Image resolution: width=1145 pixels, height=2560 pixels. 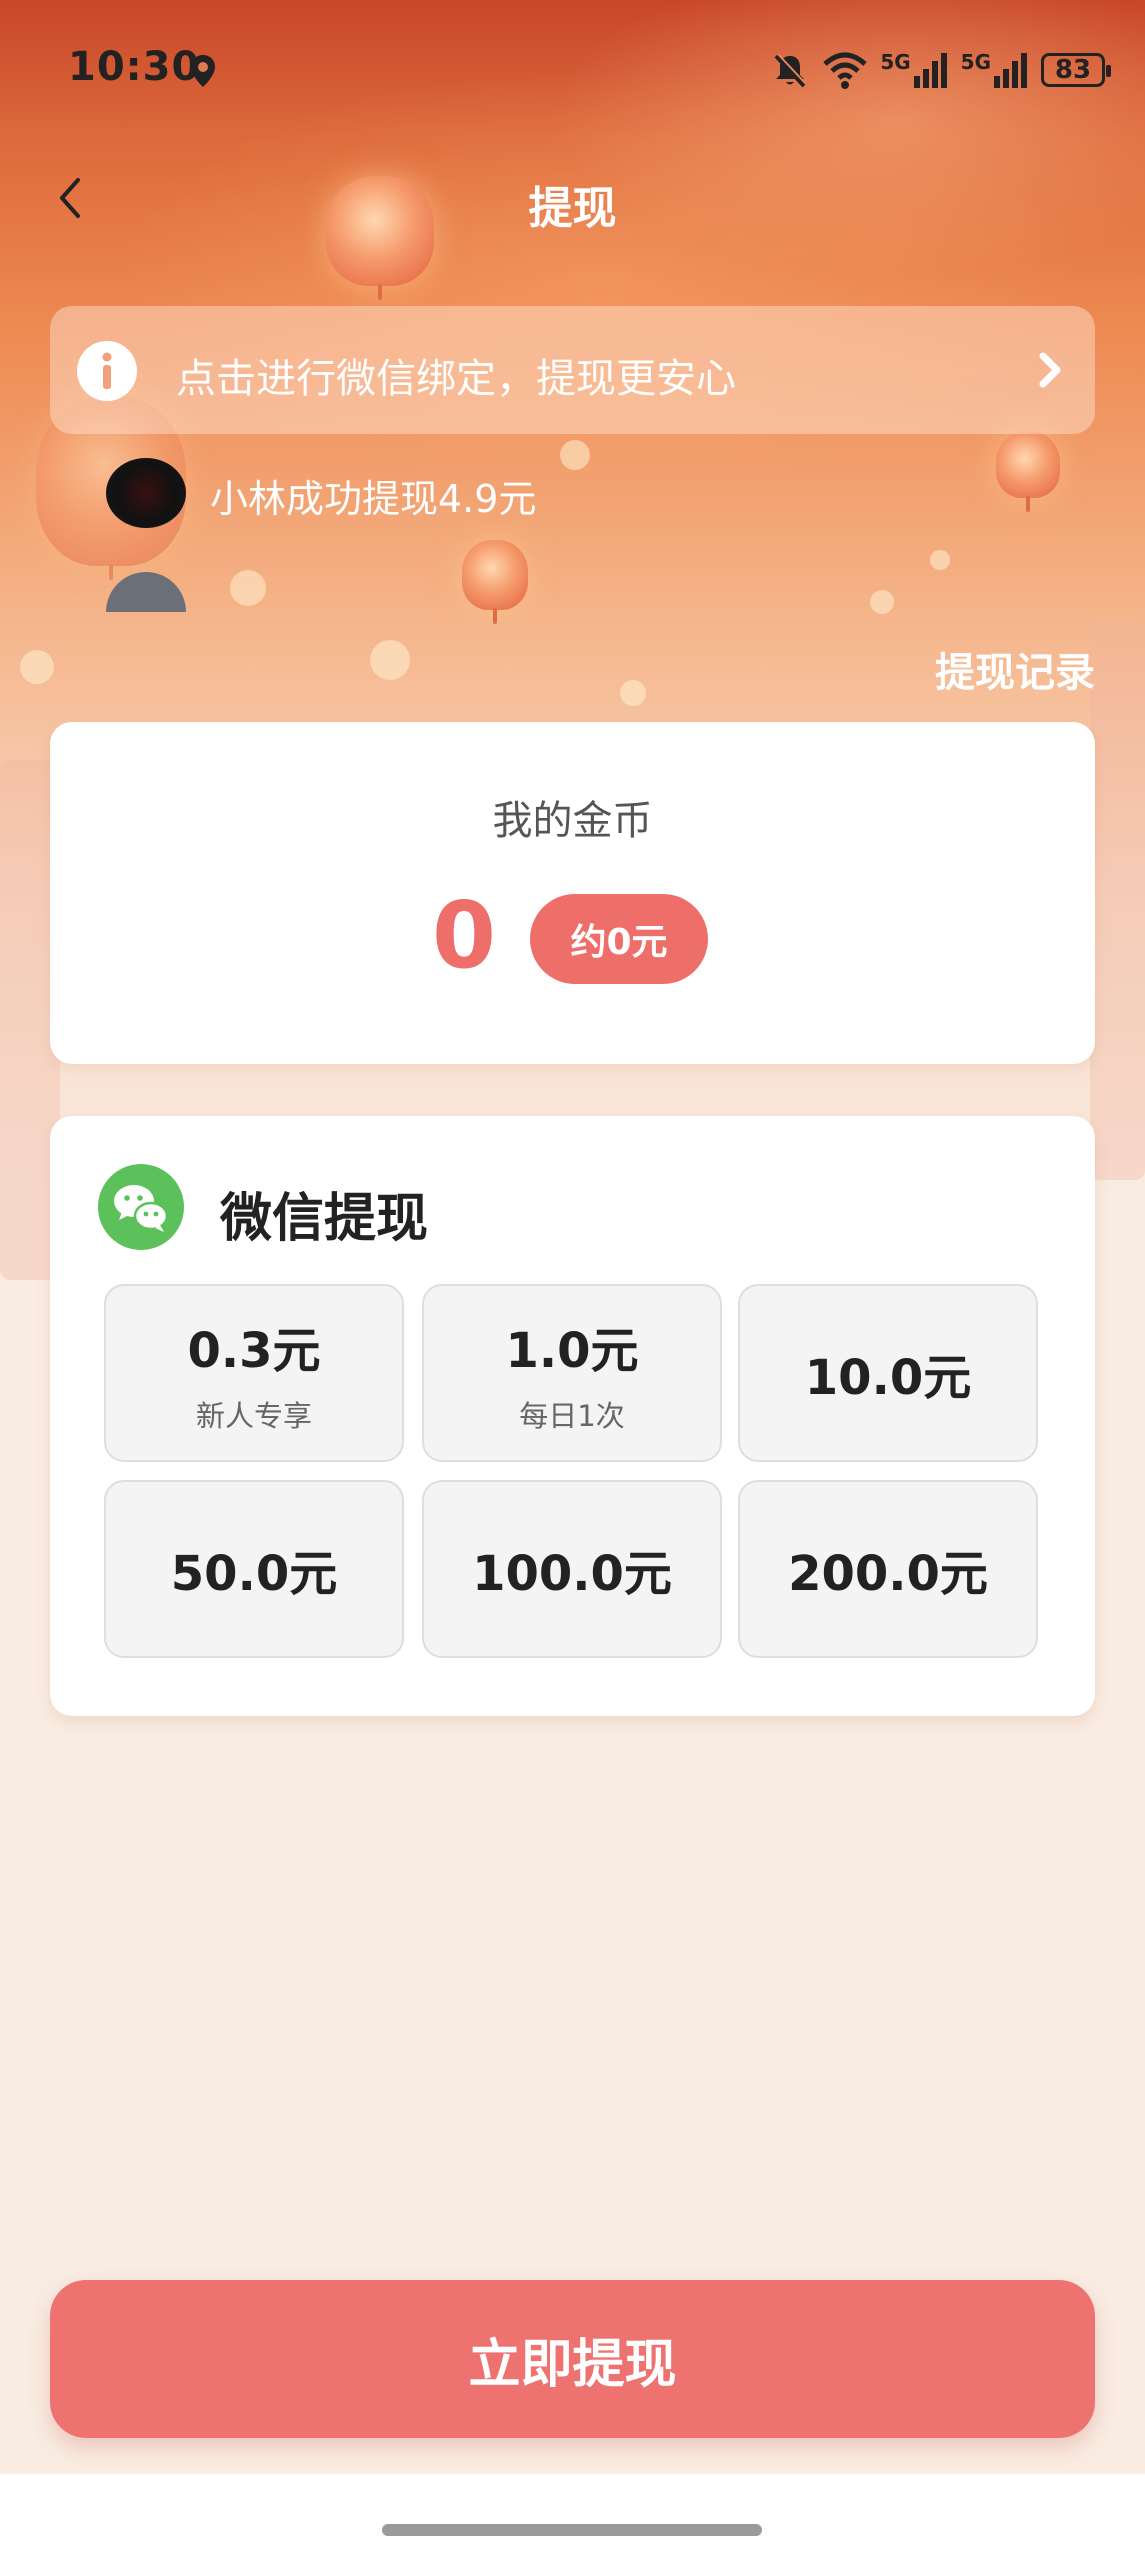 What do you see at coordinates (456, 379) in the screenshot?
I see `notice-text: 点击进行微信绑定，提现更安心` at bounding box center [456, 379].